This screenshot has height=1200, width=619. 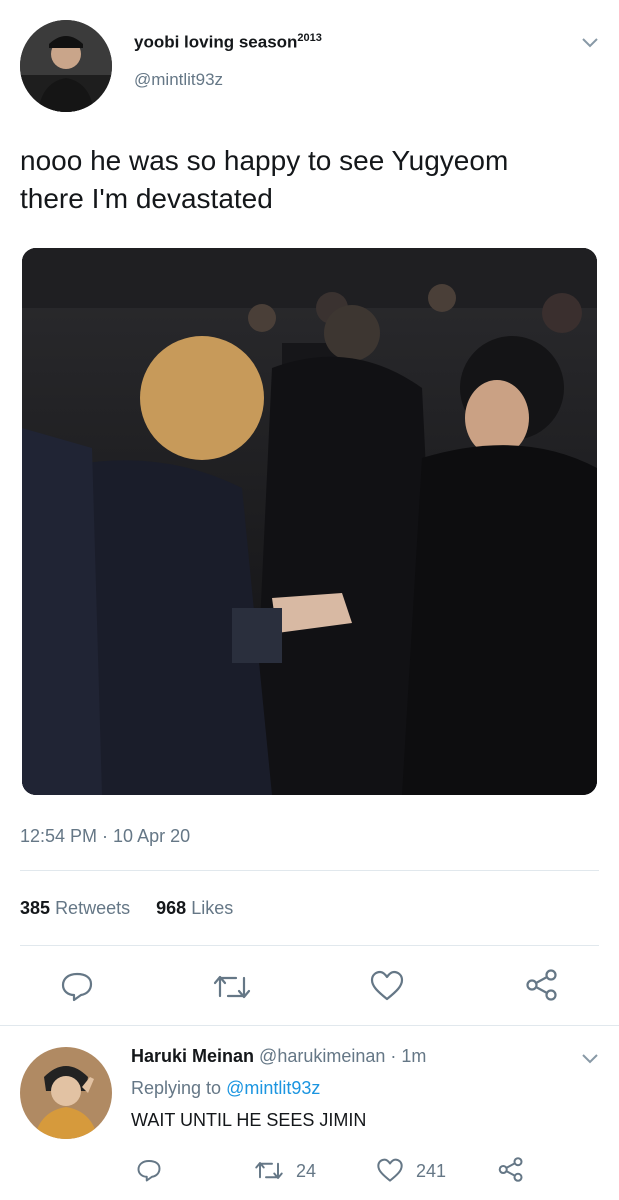 I want to click on tweet-text-line: there I'm devastated, so click(x=146, y=198).